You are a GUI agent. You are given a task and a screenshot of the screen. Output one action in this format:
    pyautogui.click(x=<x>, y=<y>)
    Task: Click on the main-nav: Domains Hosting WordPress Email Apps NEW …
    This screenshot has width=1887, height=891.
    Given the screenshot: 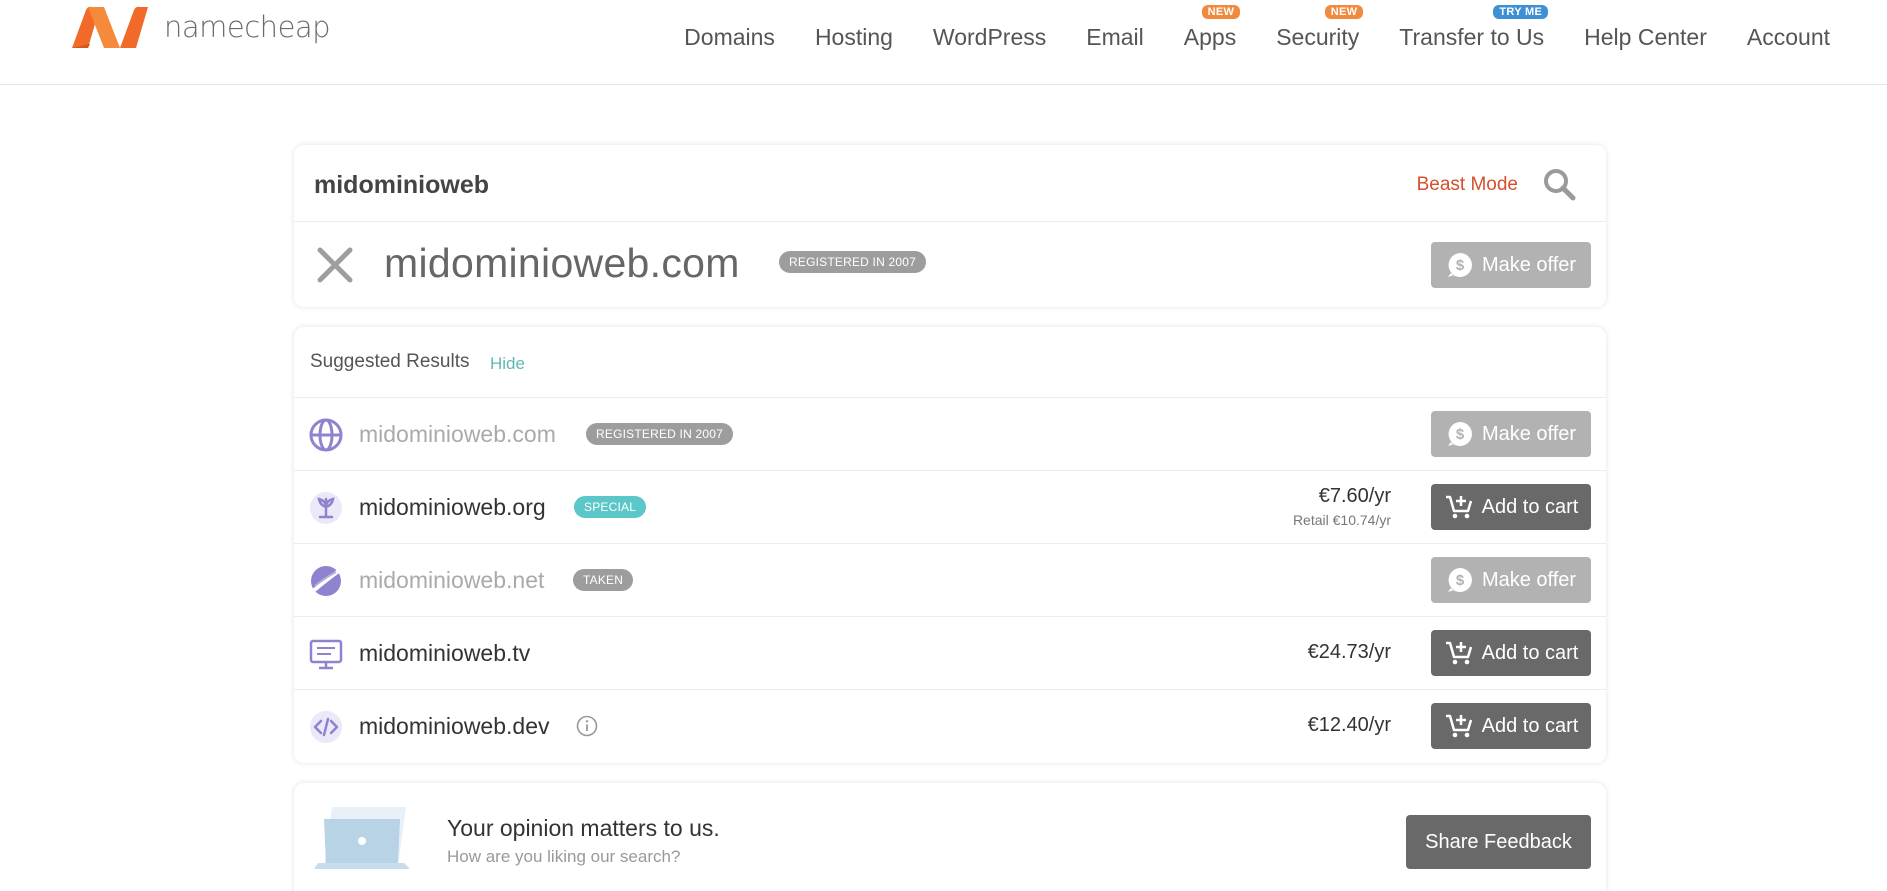 What is the action you would take?
    pyautogui.click(x=1237, y=28)
    